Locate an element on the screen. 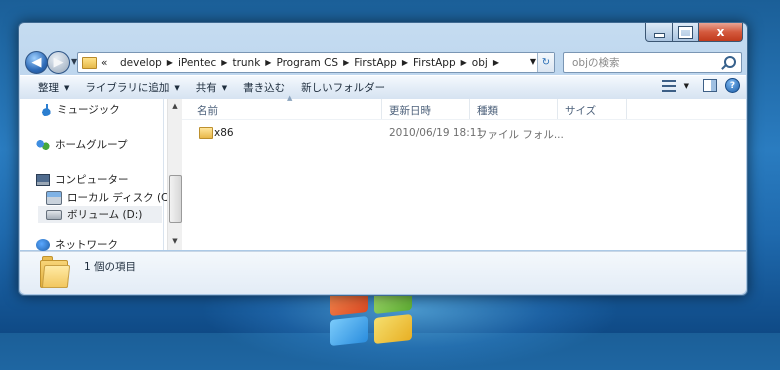 This screenshot has height=370, width=780. drive-icon is located at coordinates (54, 214).